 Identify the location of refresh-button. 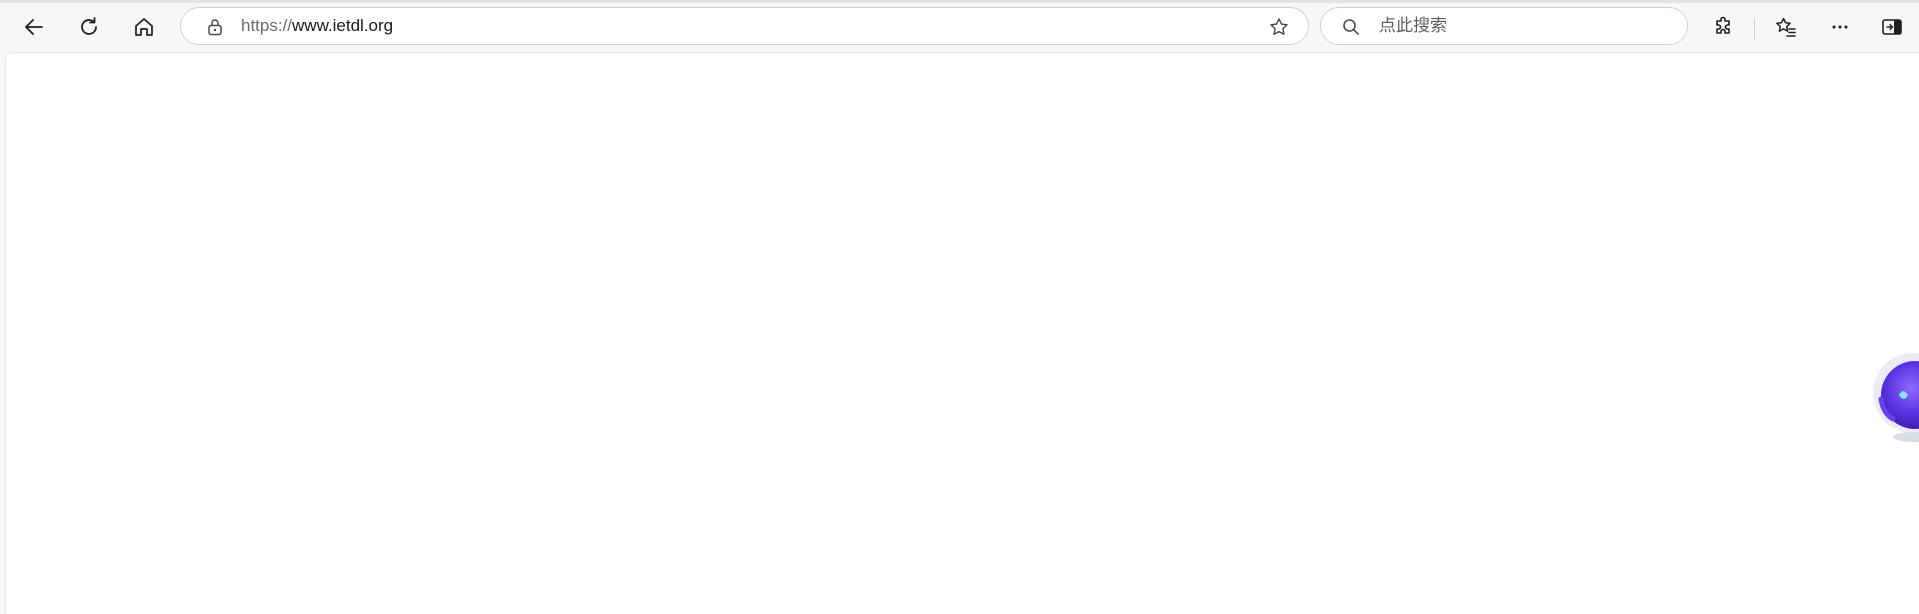
(89, 27).